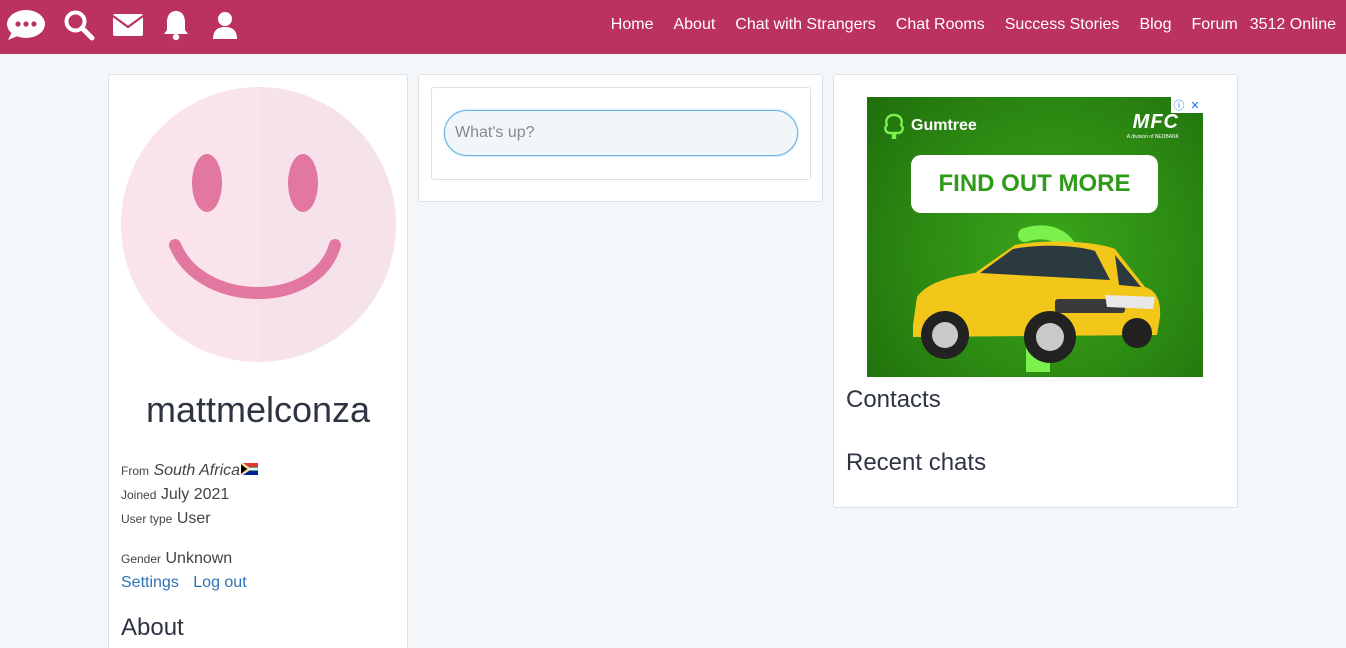  Describe the element at coordinates (150, 582) in the screenshot. I see `settings-link: Settings` at that location.